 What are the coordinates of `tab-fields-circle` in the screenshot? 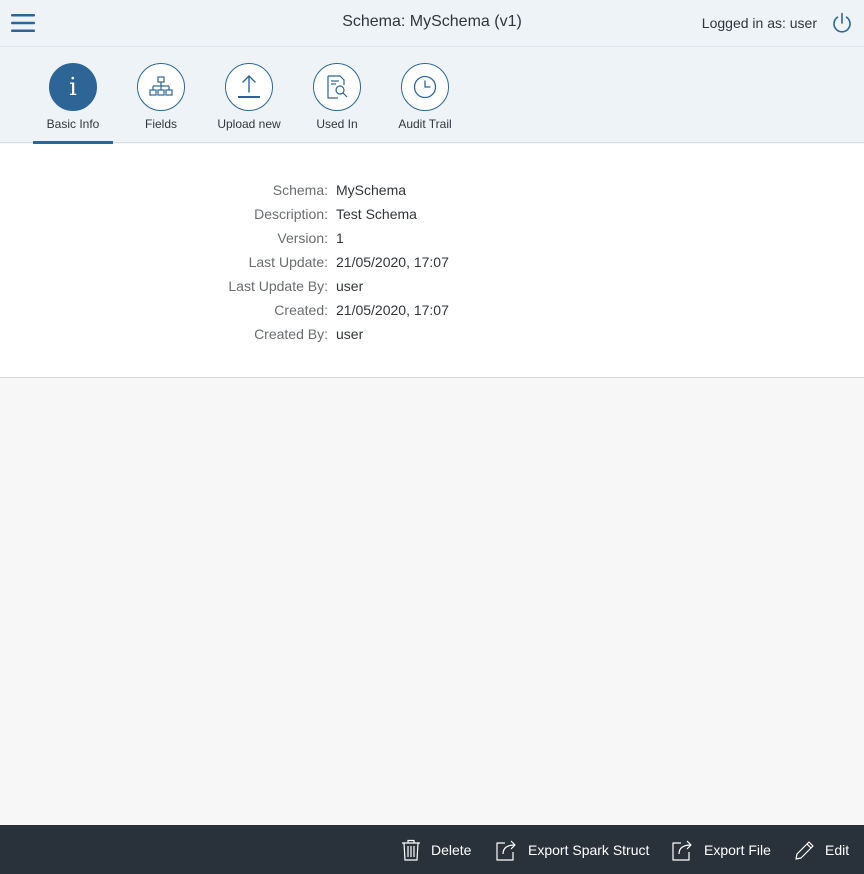 It's located at (161, 87).